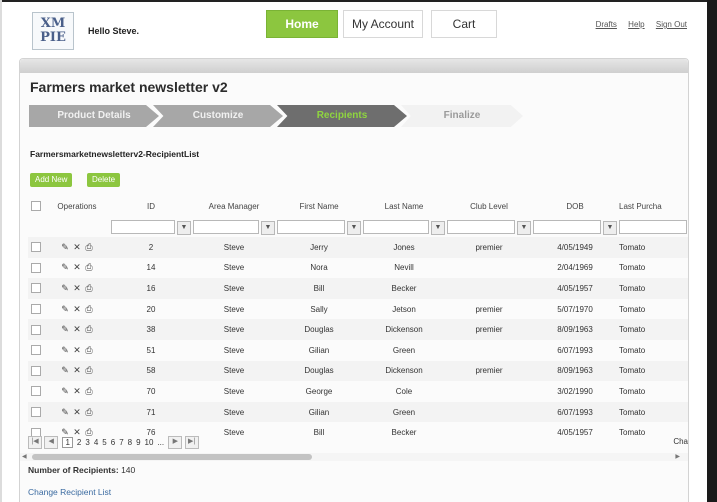  Describe the element at coordinates (636, 24) in the screenshot. I see `help-link: Help` at that location.